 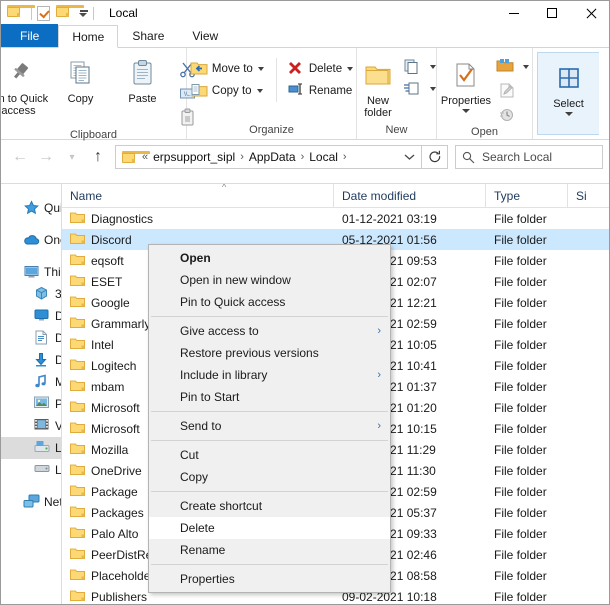 I want to click on up-button: ↑, so click(x=98, y=157).